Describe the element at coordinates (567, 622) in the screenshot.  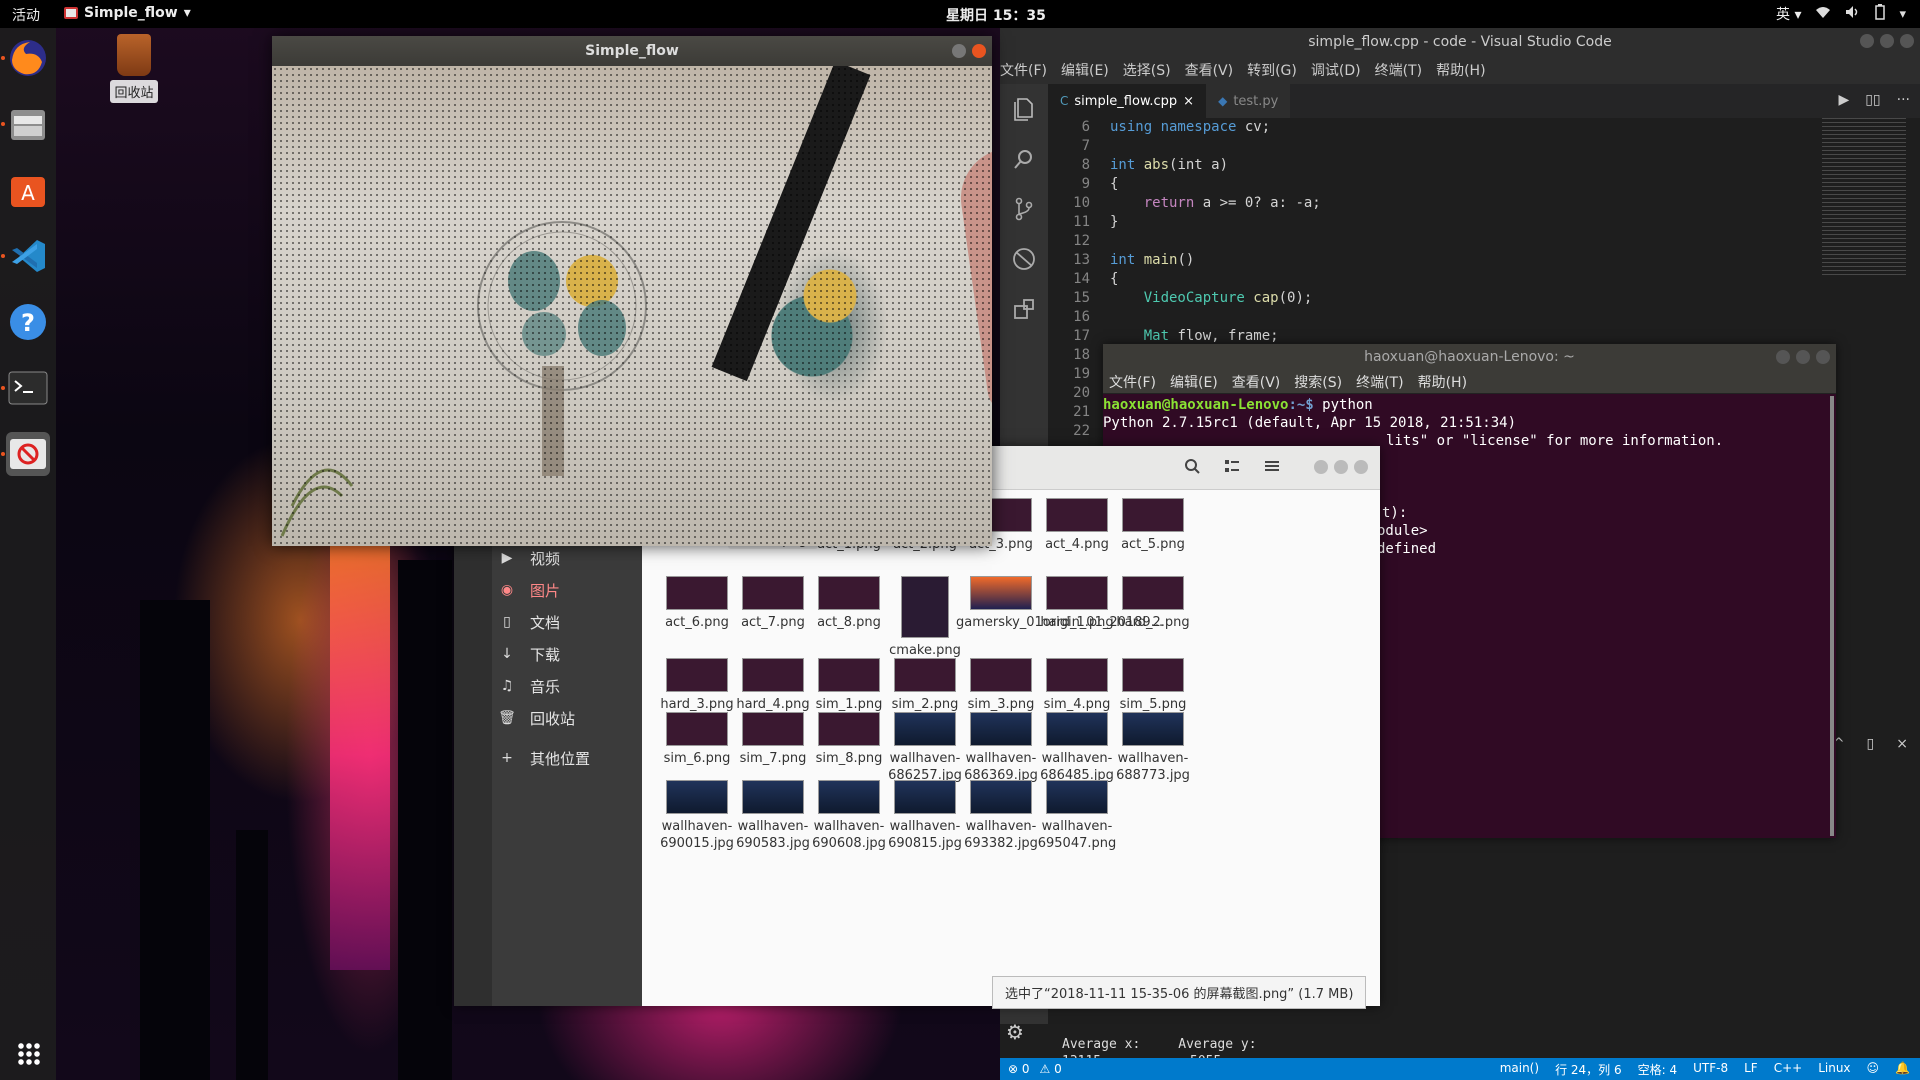
I see `sidebar-item-documents: ▯ 文档` at that location.